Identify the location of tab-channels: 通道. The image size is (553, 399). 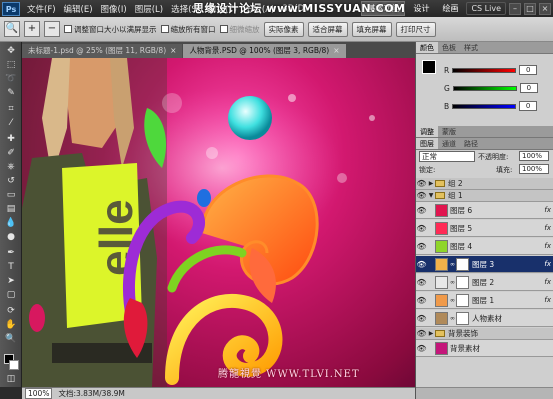
(449, 143).